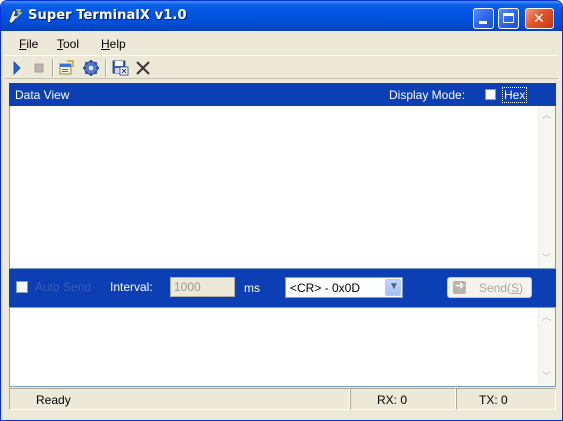 The height and width of the screenshot is (421, 563). Describe the element at coordinates (483, 22) in the screenshot. I see `minimize-icon` at that location.